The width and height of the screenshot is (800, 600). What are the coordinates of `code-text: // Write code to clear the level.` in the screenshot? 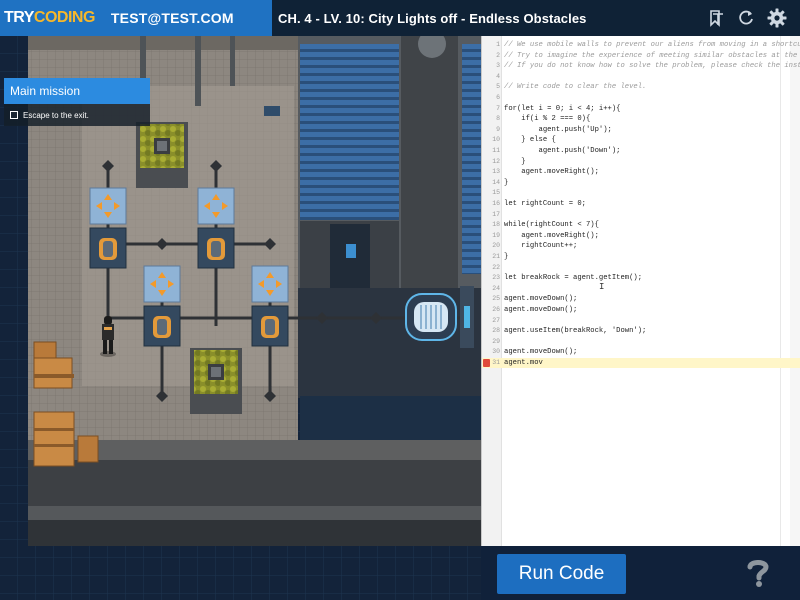 It's located at (575, 87).